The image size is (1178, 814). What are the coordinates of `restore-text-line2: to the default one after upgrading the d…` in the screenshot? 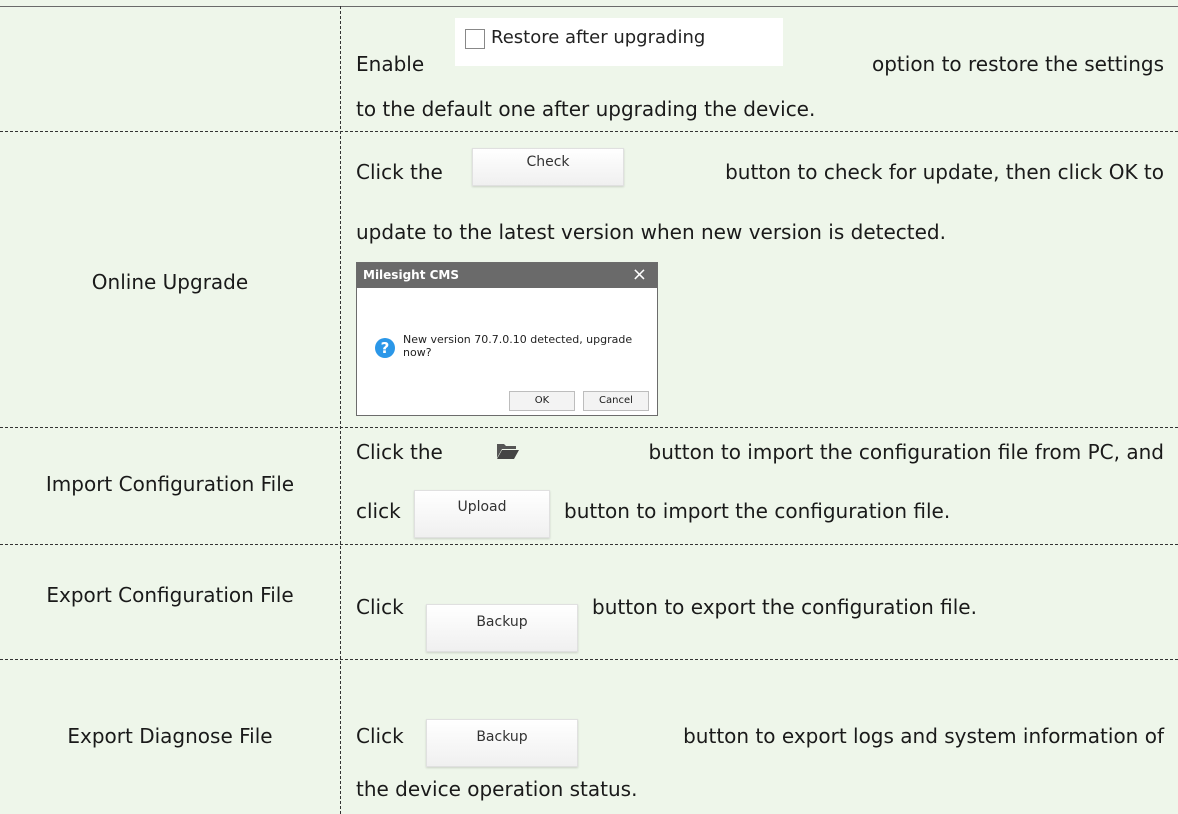 It's located at (586, 109).